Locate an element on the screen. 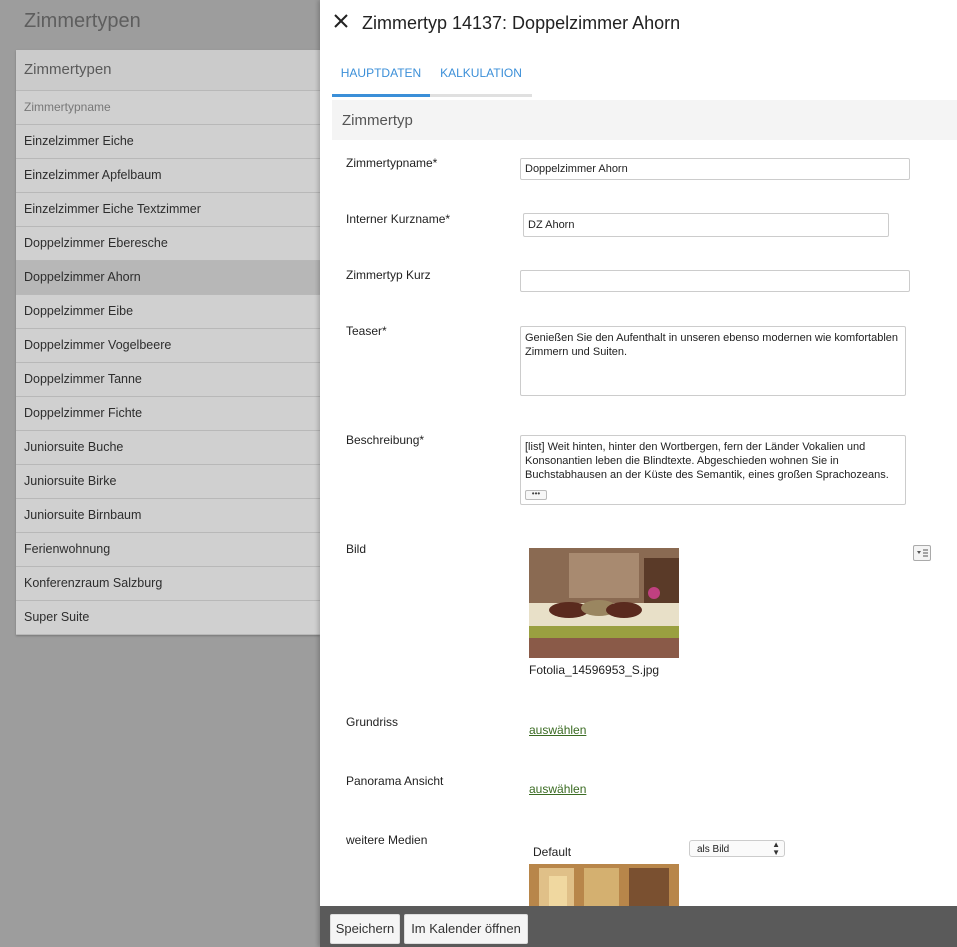  kurzname-field is located at coordinates (706, 225).